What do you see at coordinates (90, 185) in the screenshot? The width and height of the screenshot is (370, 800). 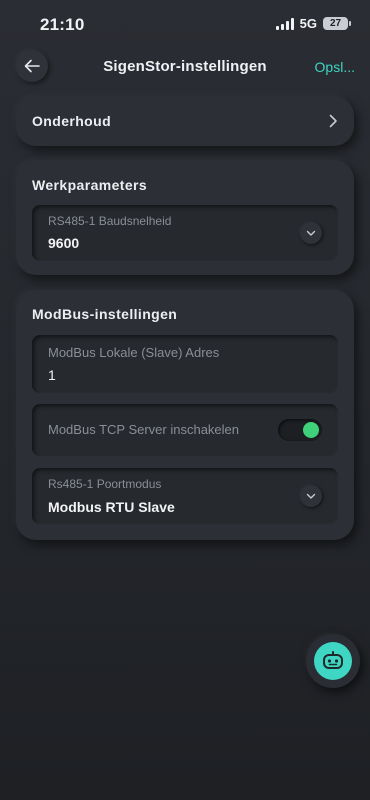 I see `work-params-title: Werkparameters` at bounding box center [90, 185].